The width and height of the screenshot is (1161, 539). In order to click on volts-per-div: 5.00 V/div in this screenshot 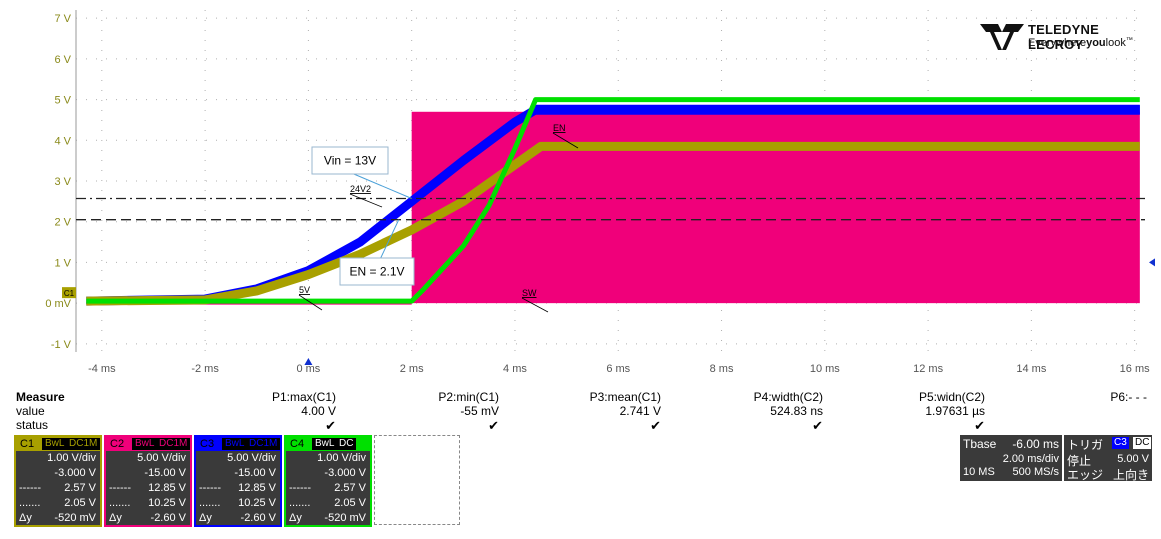, I will do `click(161, 458)`.